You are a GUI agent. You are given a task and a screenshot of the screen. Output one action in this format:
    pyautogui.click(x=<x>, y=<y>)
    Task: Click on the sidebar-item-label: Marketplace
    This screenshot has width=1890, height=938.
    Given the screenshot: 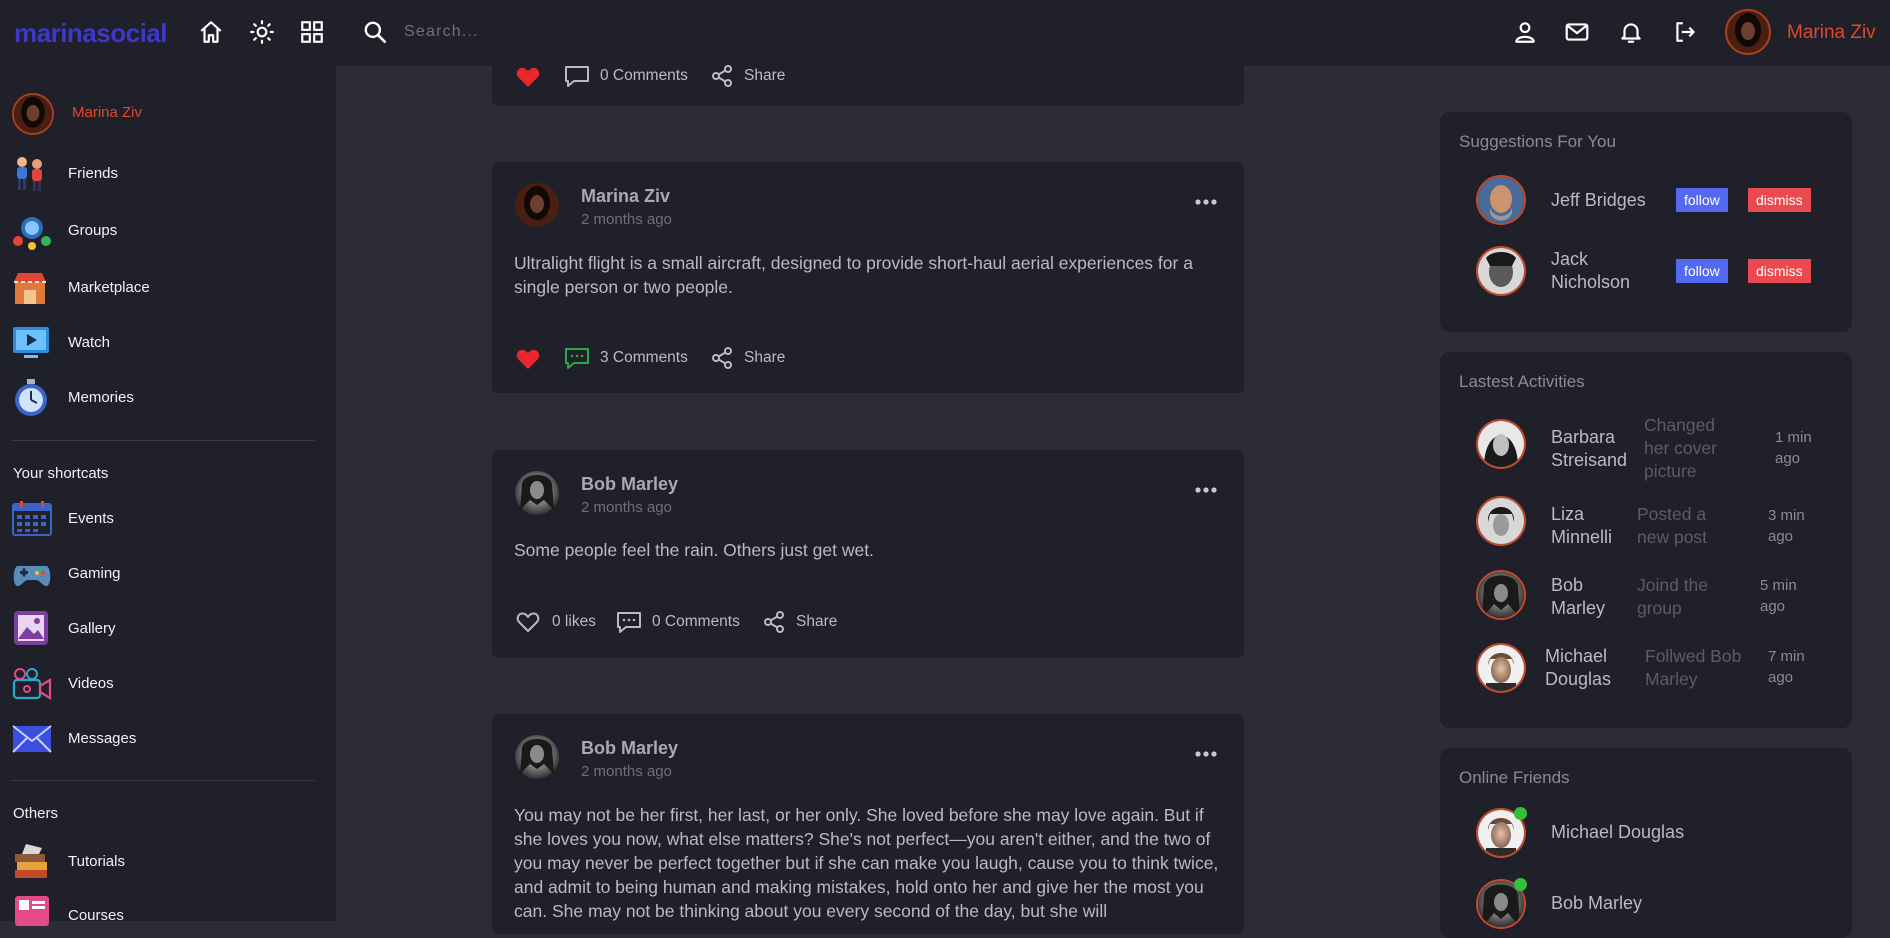 What is the action you would take?
    pyautogui.click(x=109, y=287)
    